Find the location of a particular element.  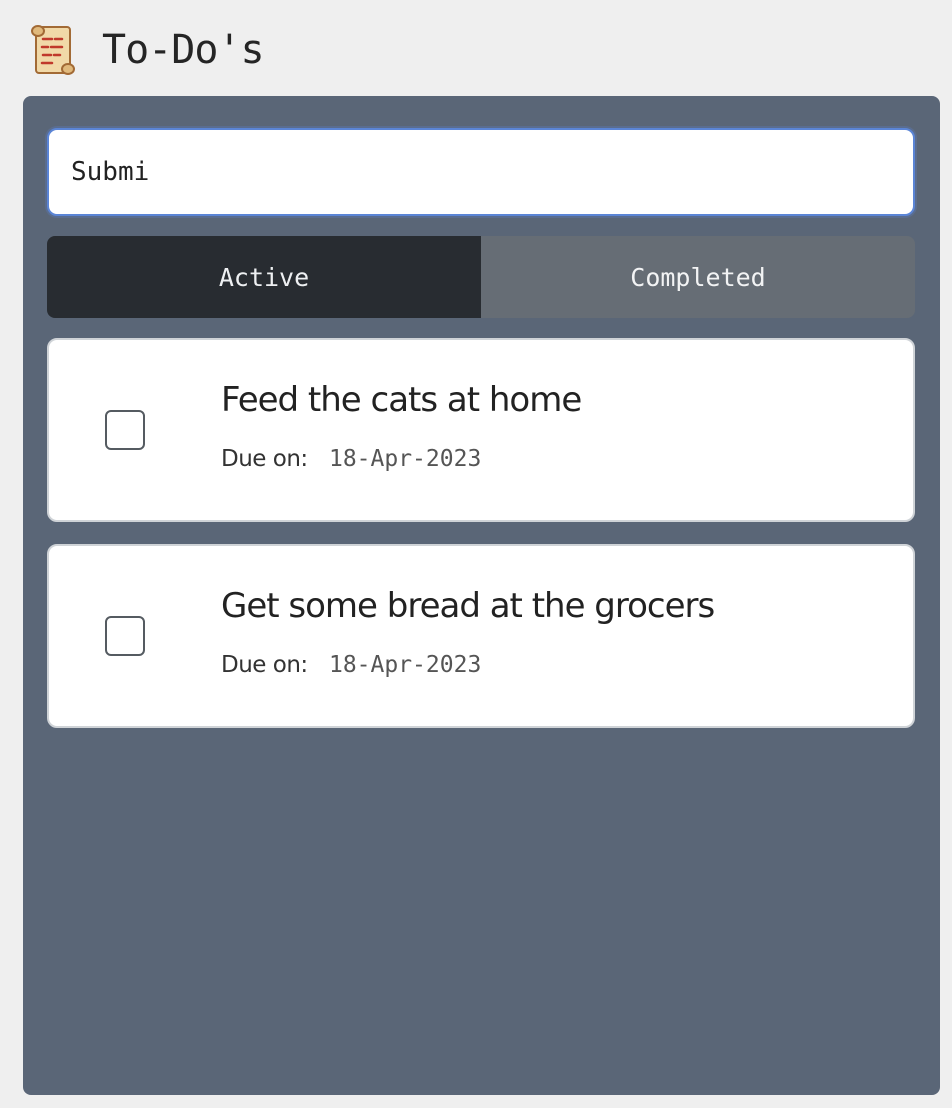

scroll-icon is located at coordinates (53, 50).